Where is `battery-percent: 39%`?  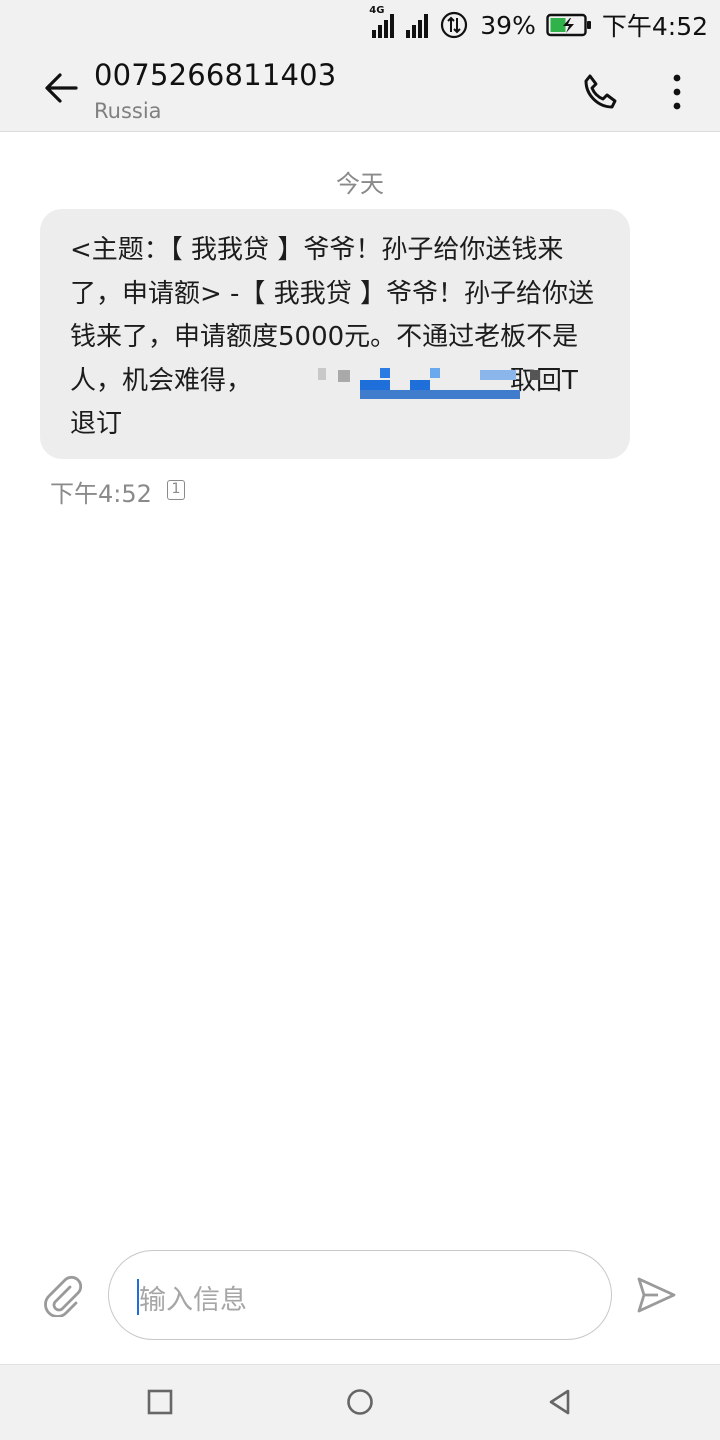 battery-percent: 39% is located at coordinates (508, 25).